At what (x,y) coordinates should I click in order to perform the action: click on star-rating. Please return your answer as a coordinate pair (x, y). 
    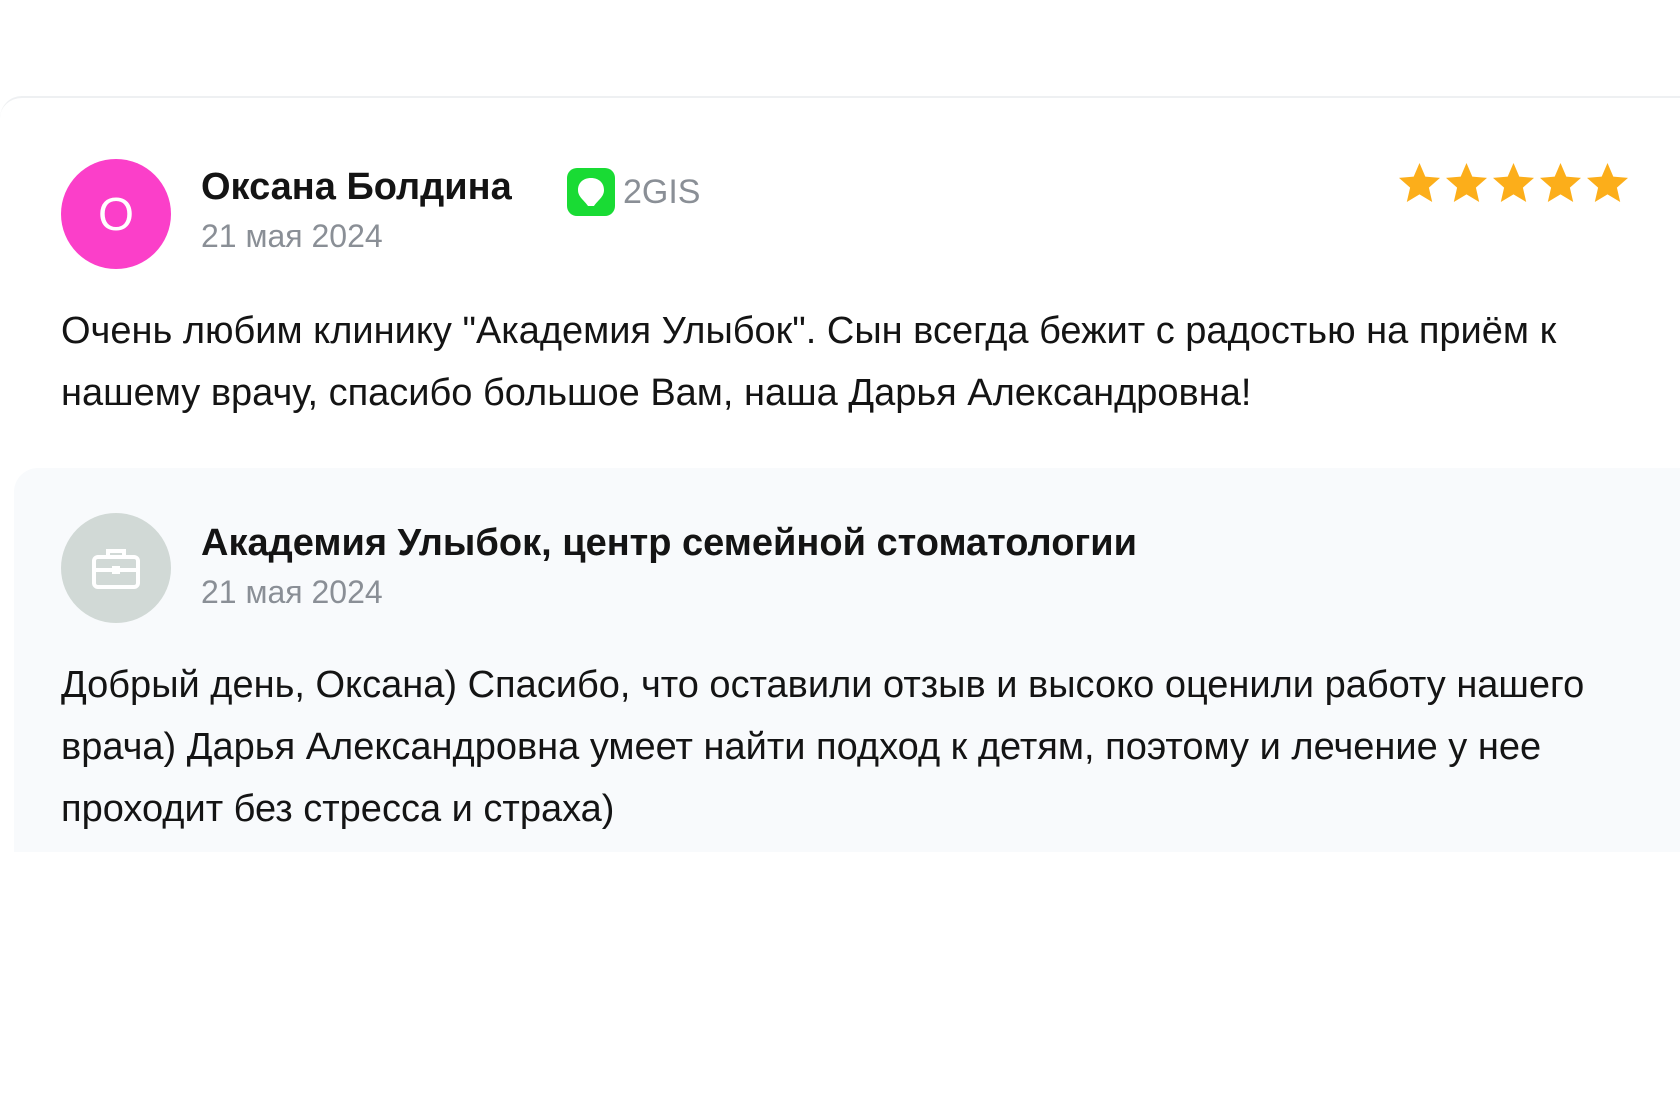
    Looking at the image, I should click on (1513, 183).